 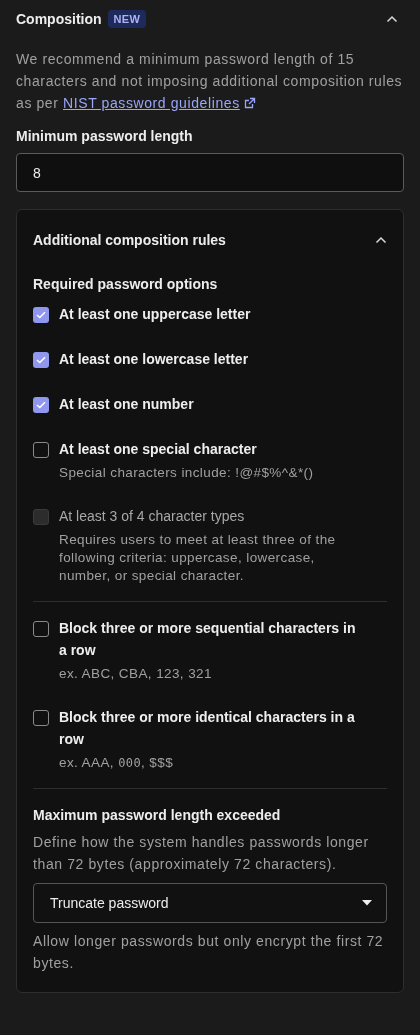 I want to click on option-label: At least one lowercase letter, so click(x=154, y=359).